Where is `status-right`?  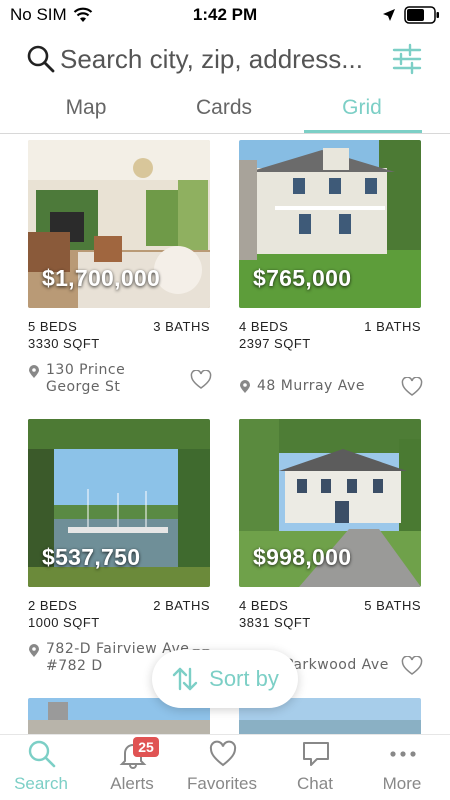 status-right is located at coordinates (411, 15).